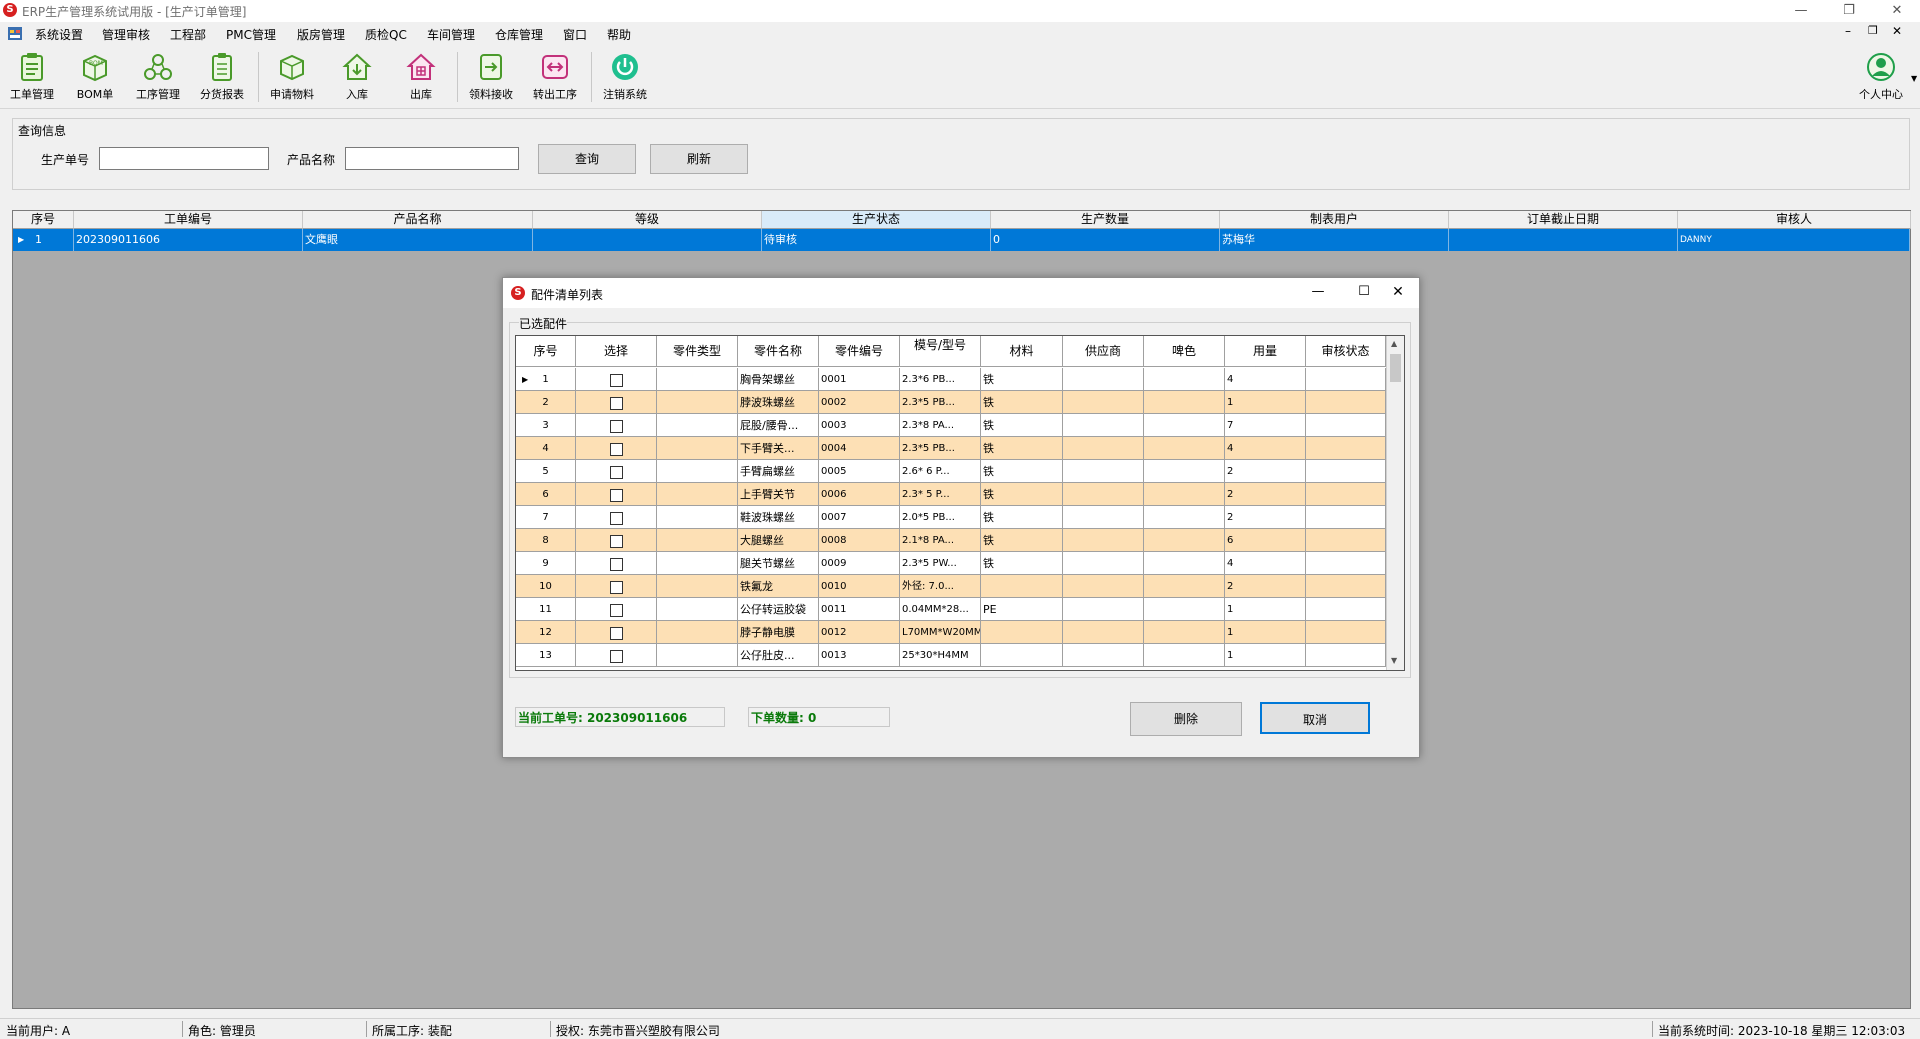 The height and width of the screenshot is (1039, 1920). I want to click on parts-column-header: 用量, so click(1265, 351).